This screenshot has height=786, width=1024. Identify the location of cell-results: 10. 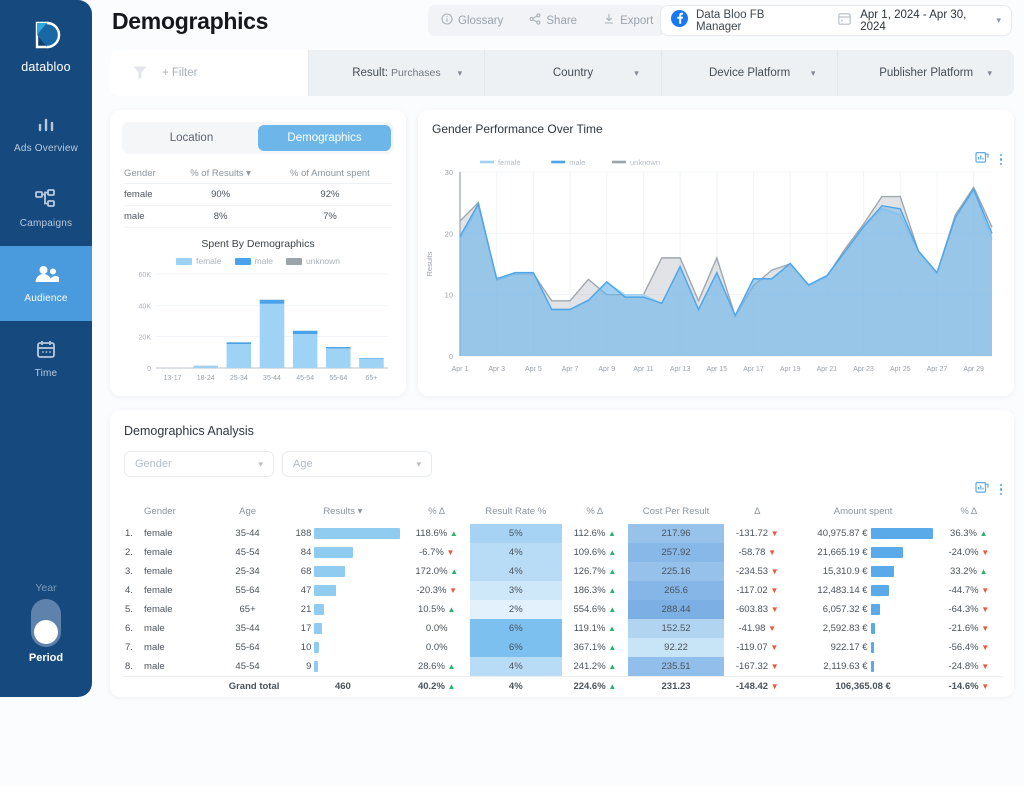
(342, 647).